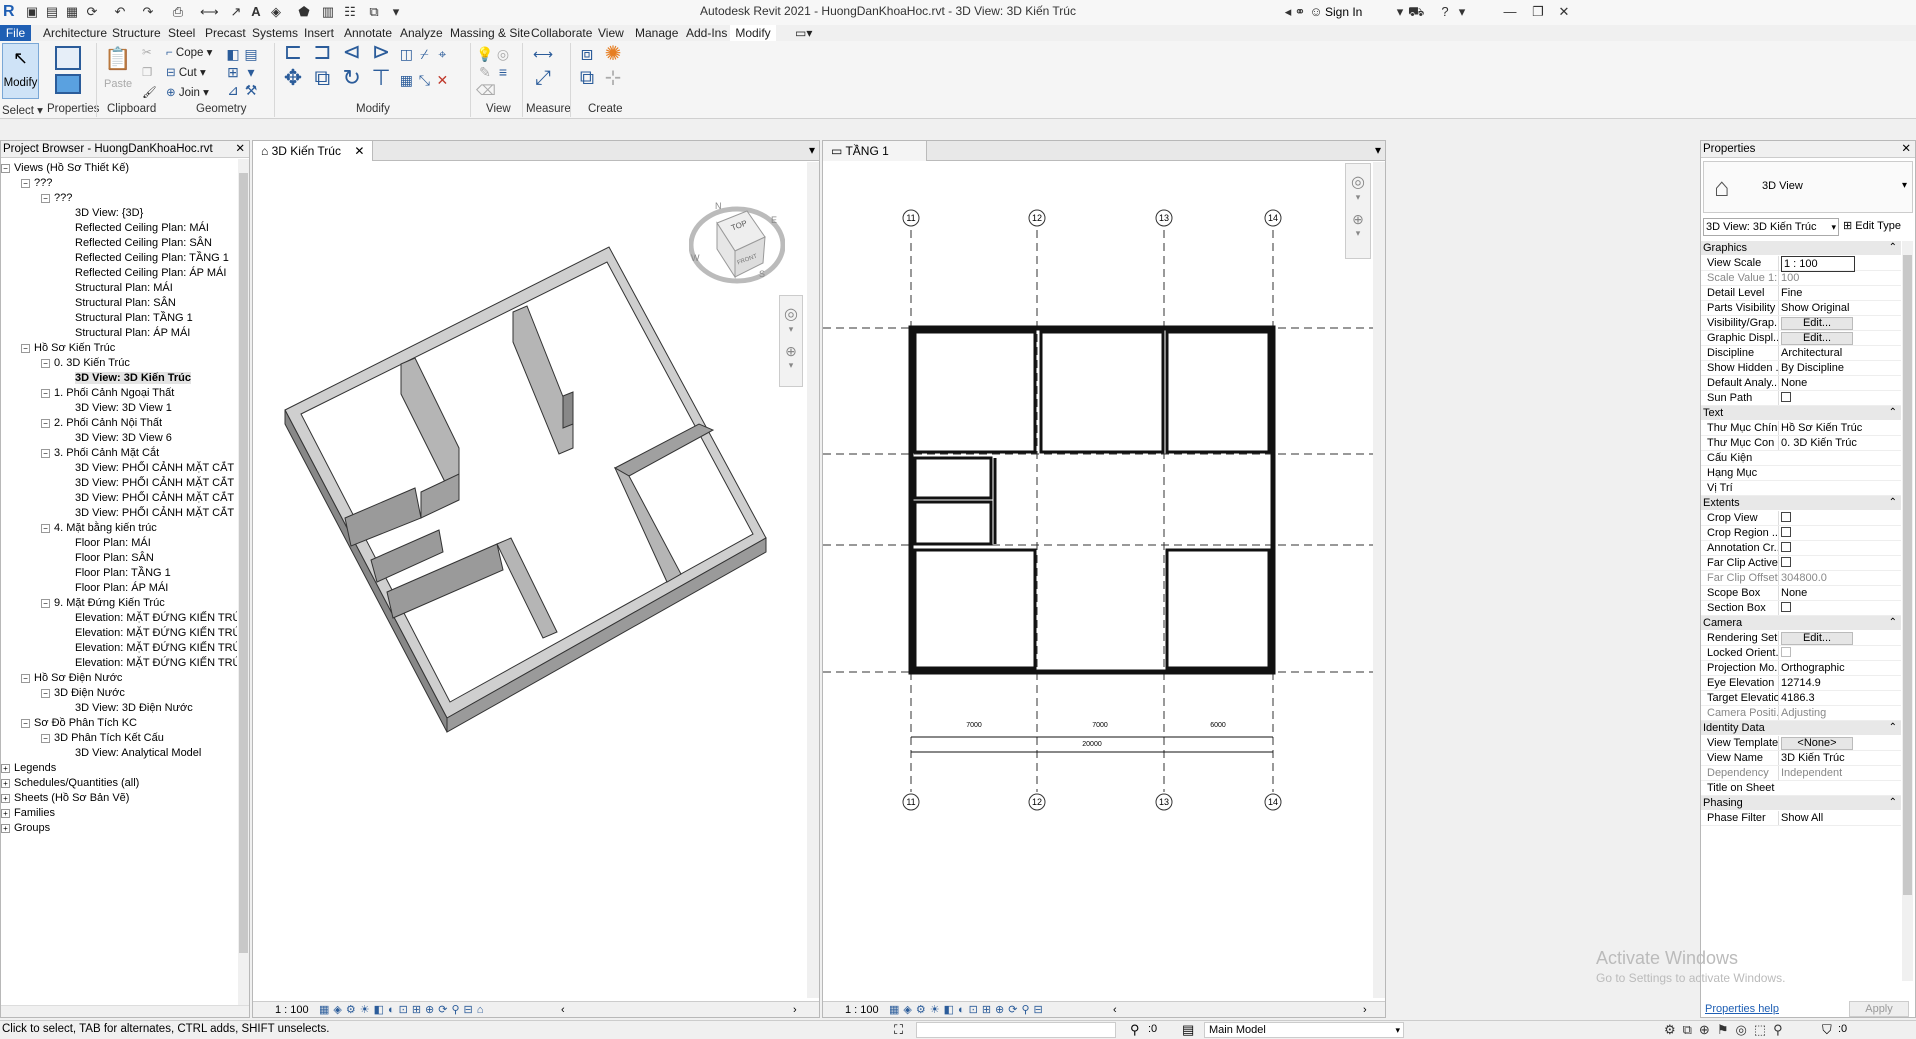 This screenshot has height=1039, width=1916. Describe the element at coordinates (251, 54) in the screenshot. I see `paint-icon: ▤` at that location.